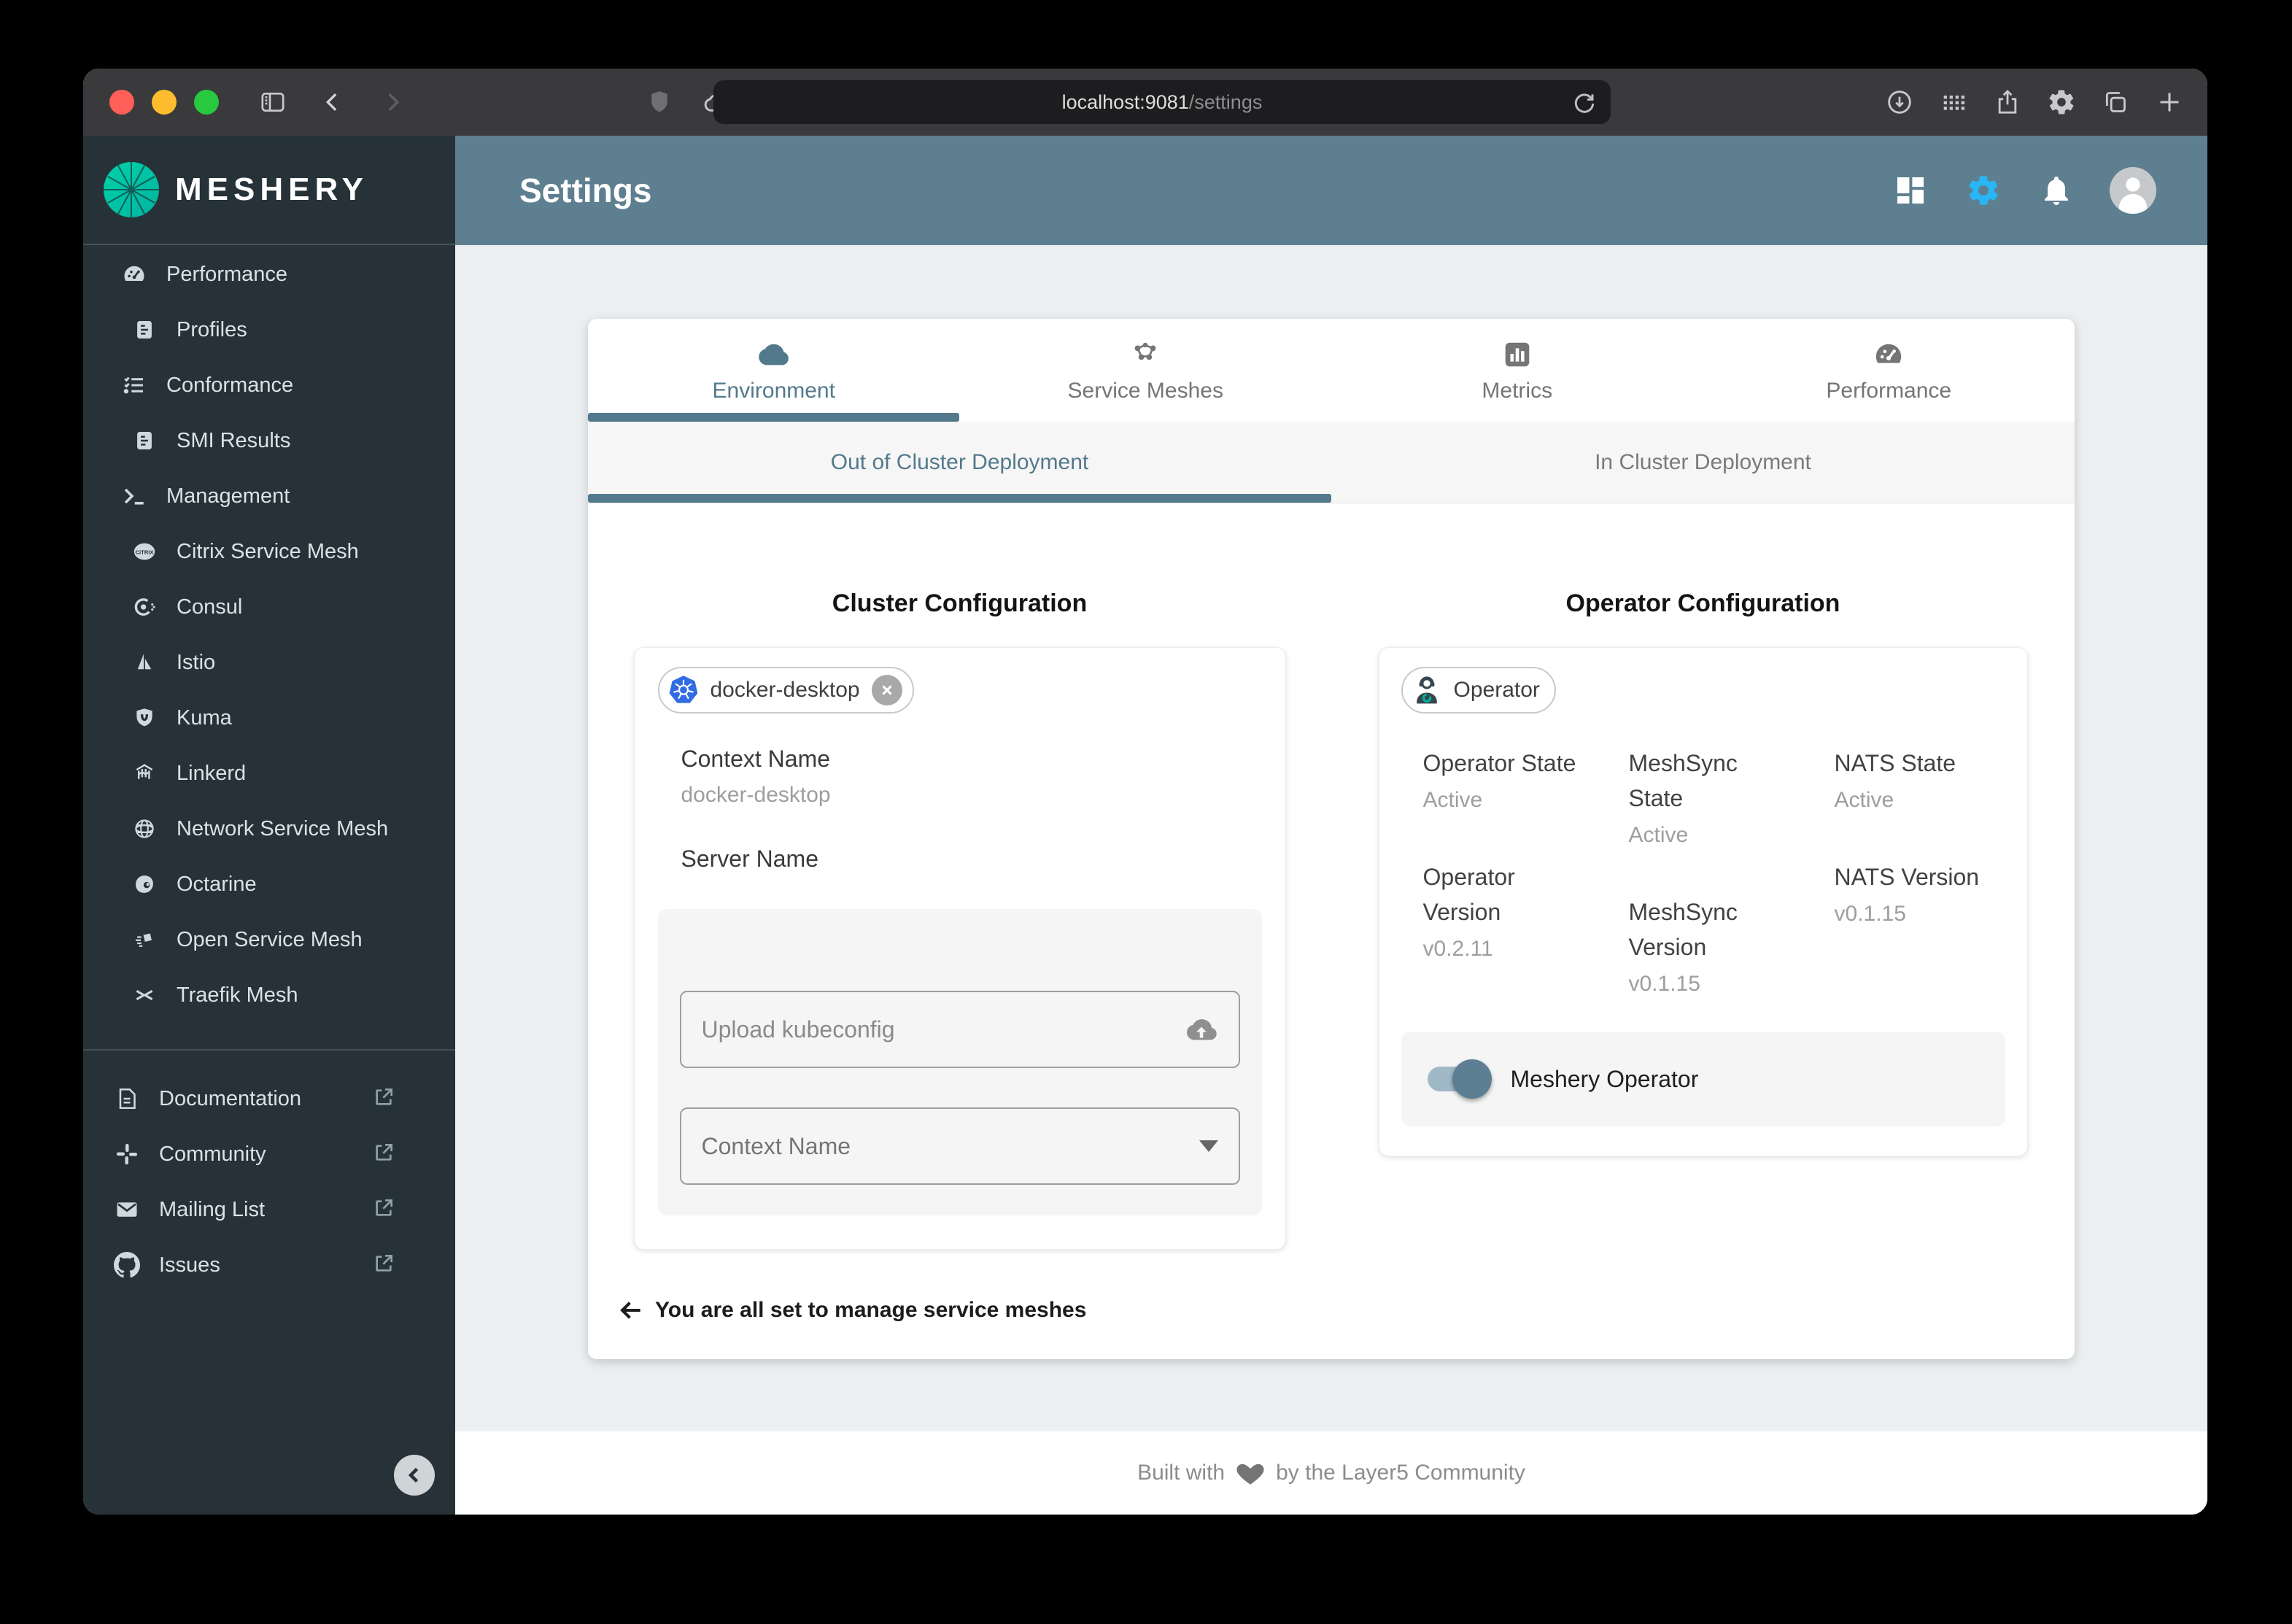  Describe the element at coordinates (1201, 1029) in the screenshot. I see `upload-cloud-icon` at that location.